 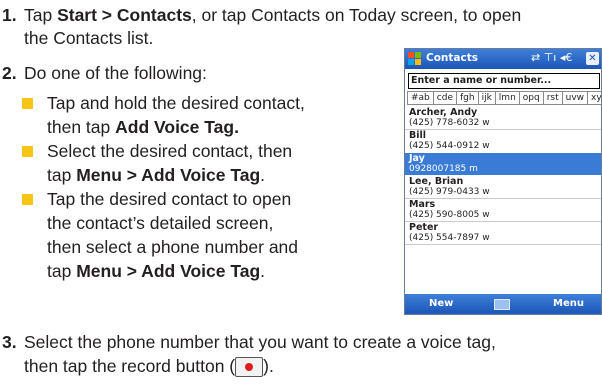 I want to click on menu-softkey: Menu, so click(x=568, y=303).